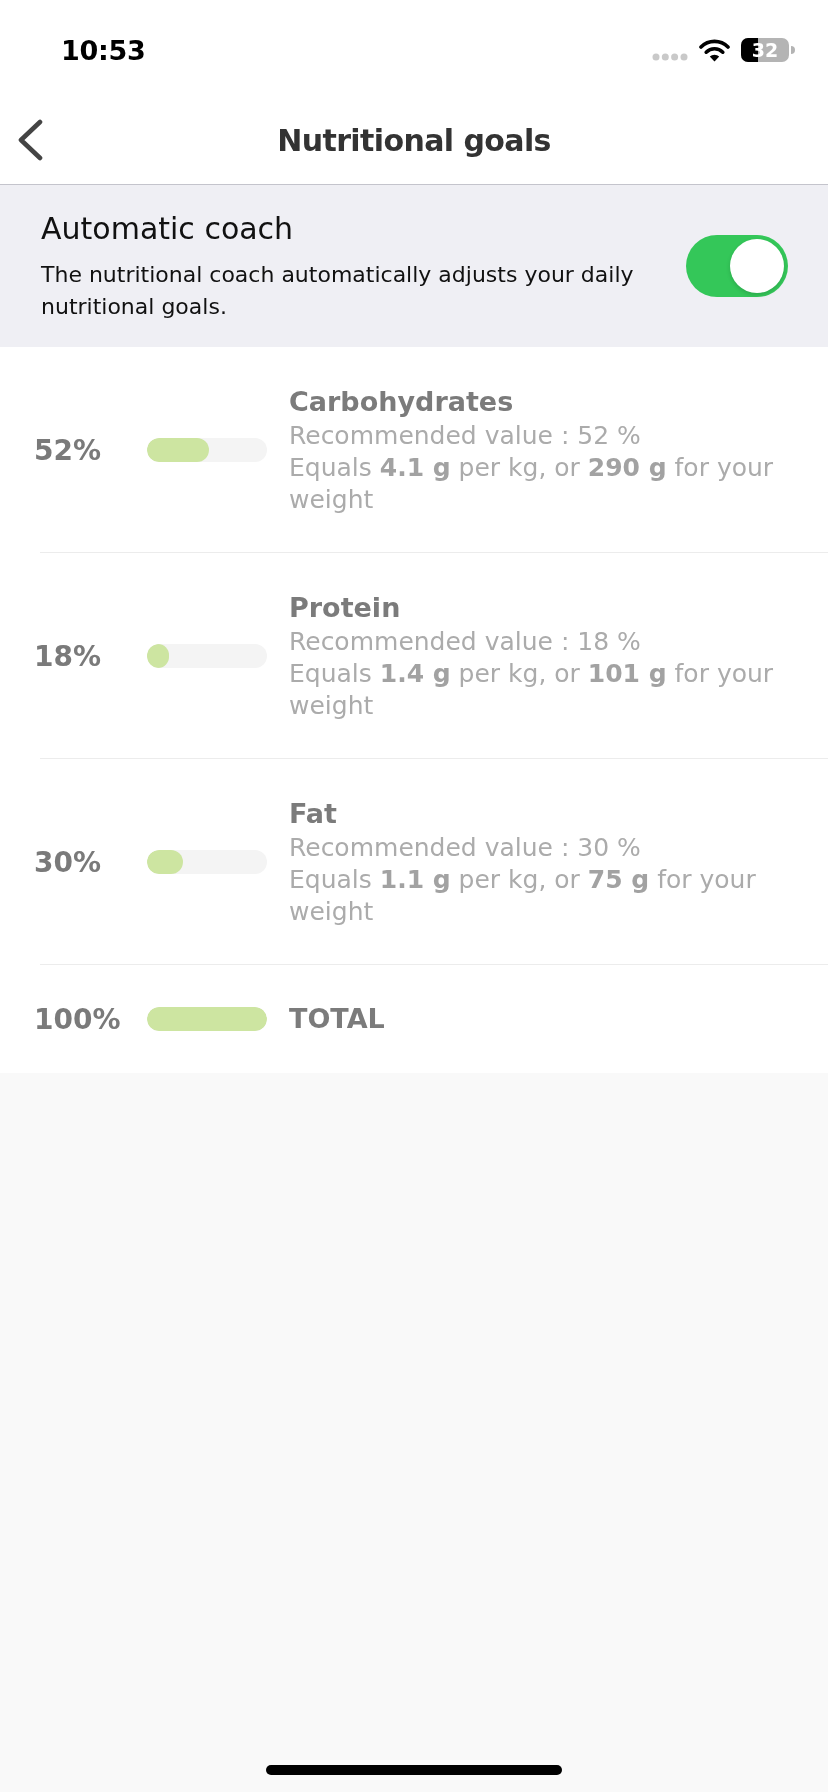  Describe the element at coordinates (465, 848) in the screenshot. I see `recommended-value: Recommended value : 30 %` at that location.